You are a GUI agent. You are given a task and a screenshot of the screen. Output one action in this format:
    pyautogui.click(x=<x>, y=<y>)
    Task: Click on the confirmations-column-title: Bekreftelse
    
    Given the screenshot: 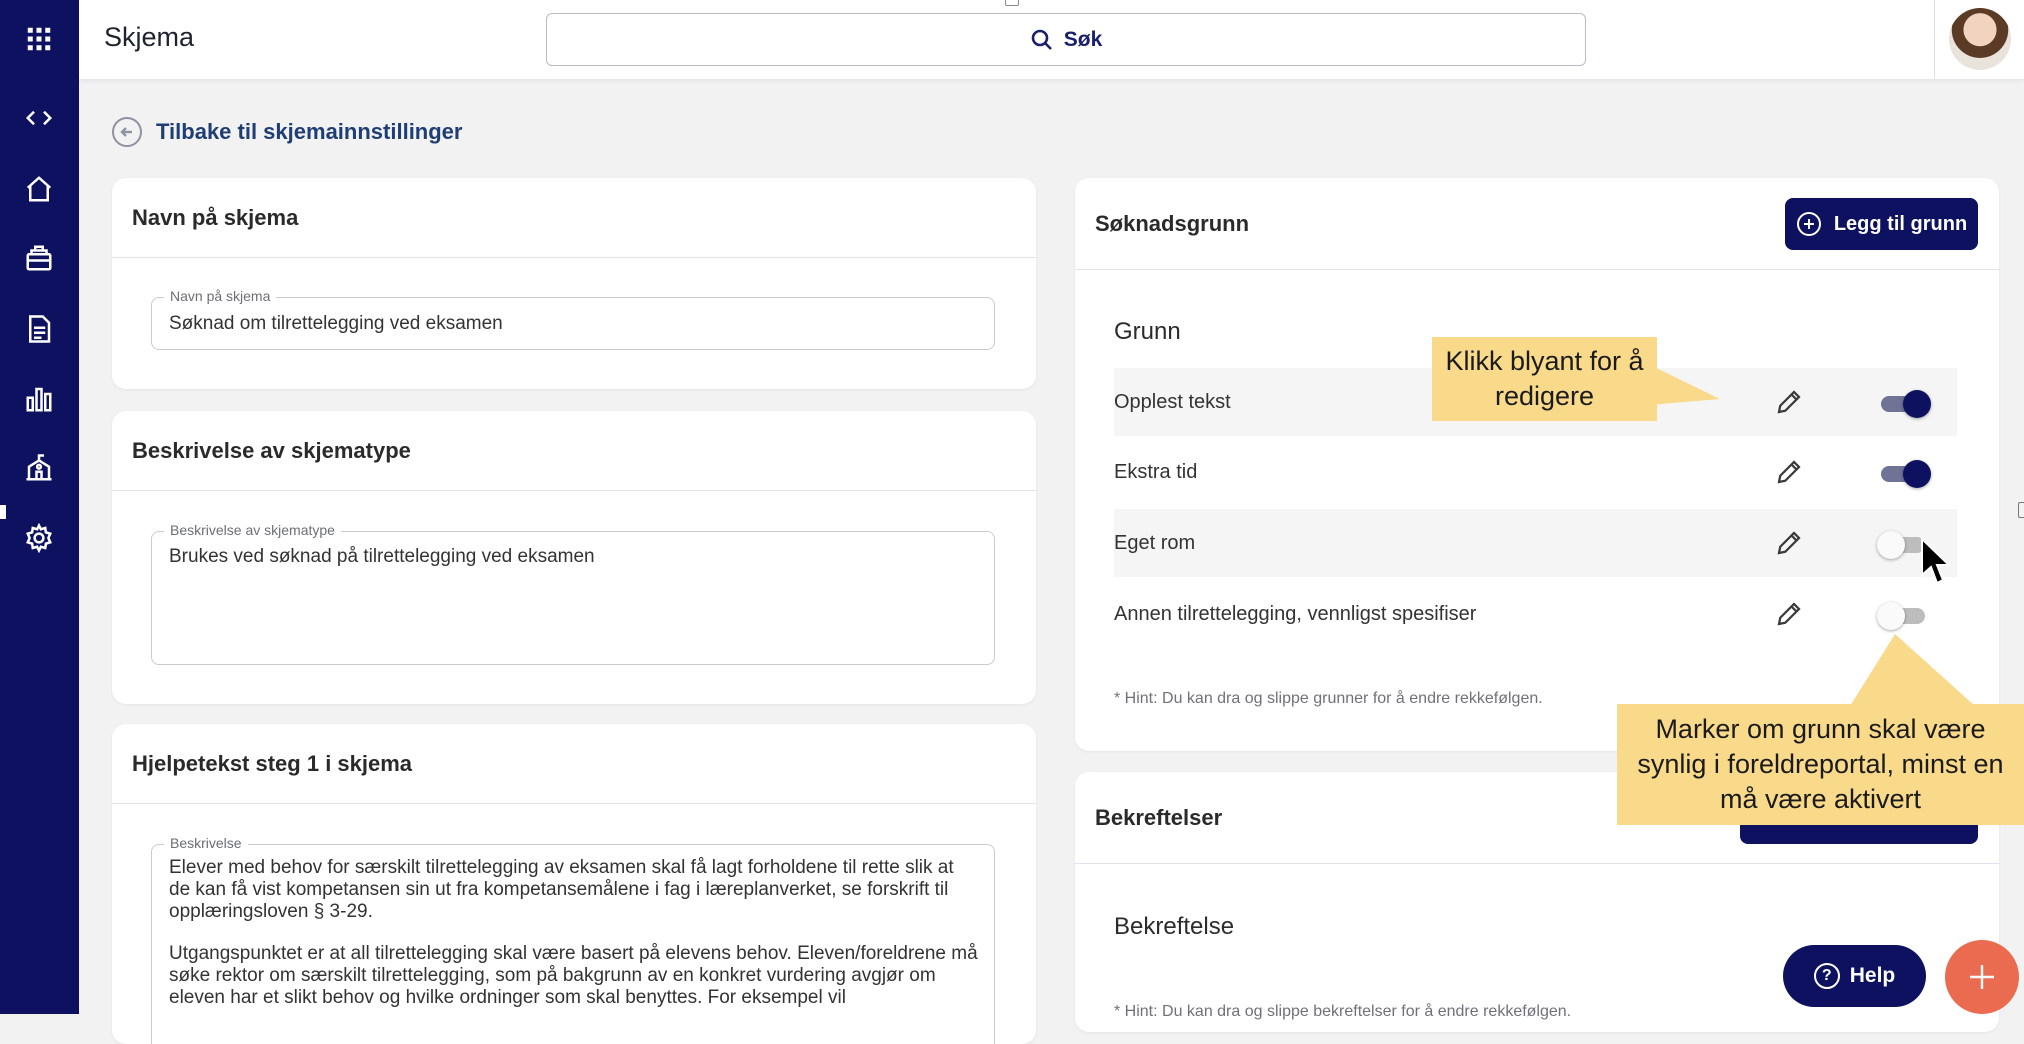 What is the action you would take?
    pyautogui.click(x=1174, y=926)
    